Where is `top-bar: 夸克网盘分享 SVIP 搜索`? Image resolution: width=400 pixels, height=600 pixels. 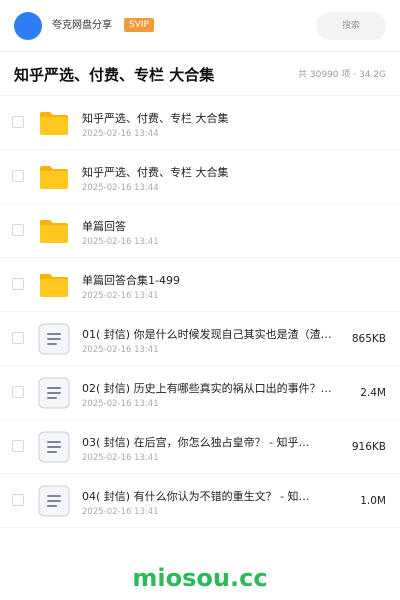
top-bar: 夸克网盘分享 SVIP 搜索 is located at coordinates (200, 26).